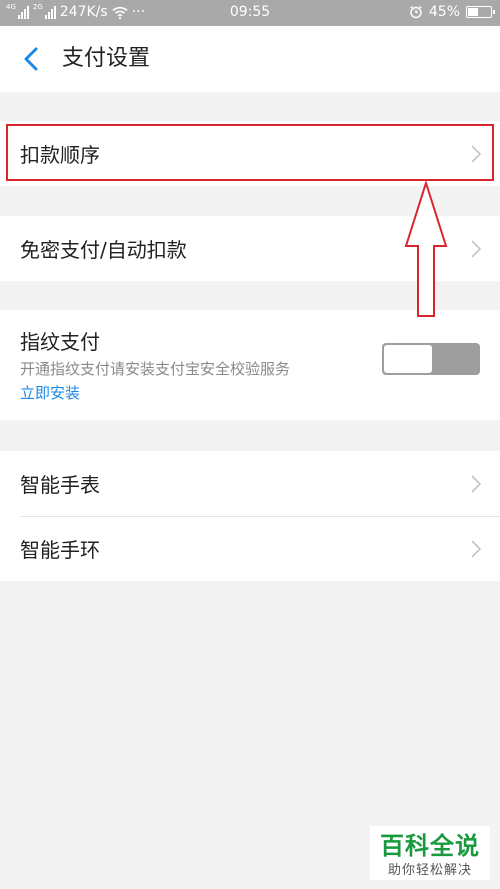  What do you see at coordinates (60, 485) in the screenshot?
I see `smart-watch-label: 智能手表` at bounding box center [60, 485].